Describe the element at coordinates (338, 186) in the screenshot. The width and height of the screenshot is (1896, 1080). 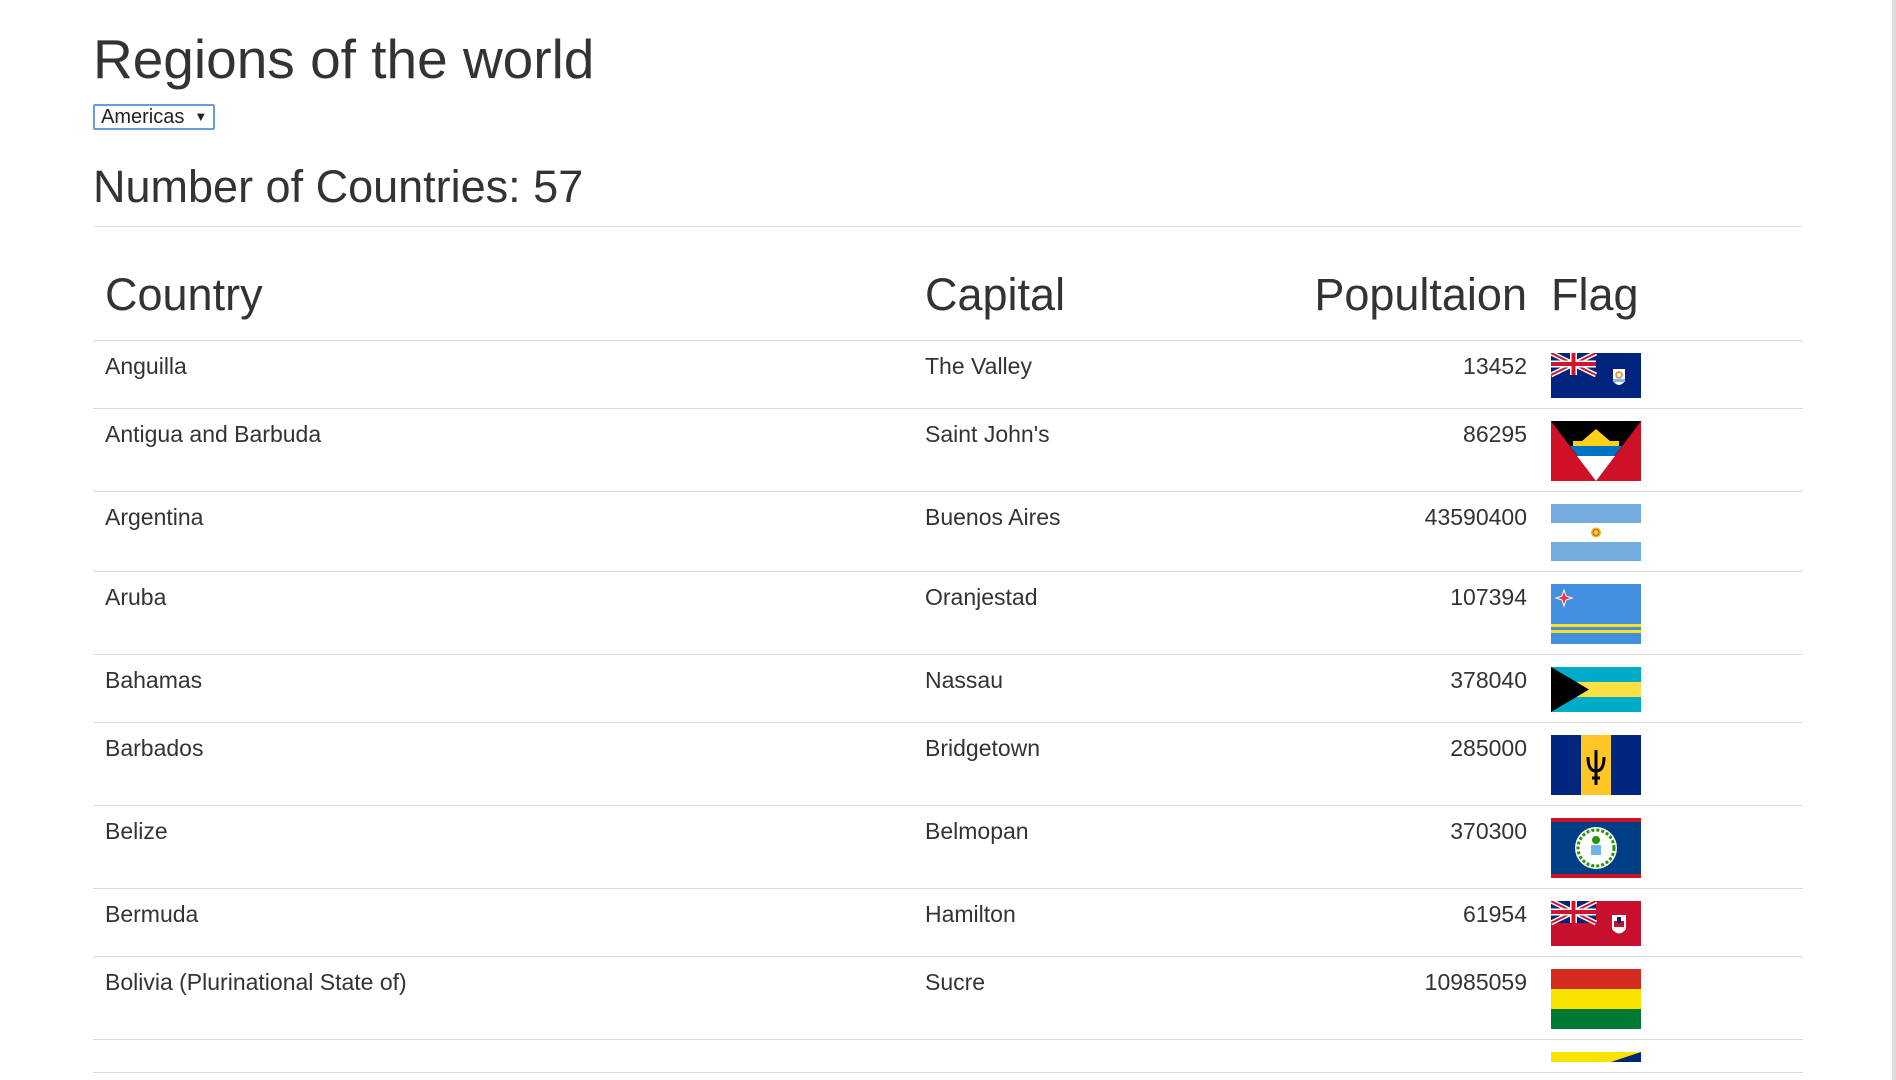
I see `country-count: Number of Countries: 57` at that location.